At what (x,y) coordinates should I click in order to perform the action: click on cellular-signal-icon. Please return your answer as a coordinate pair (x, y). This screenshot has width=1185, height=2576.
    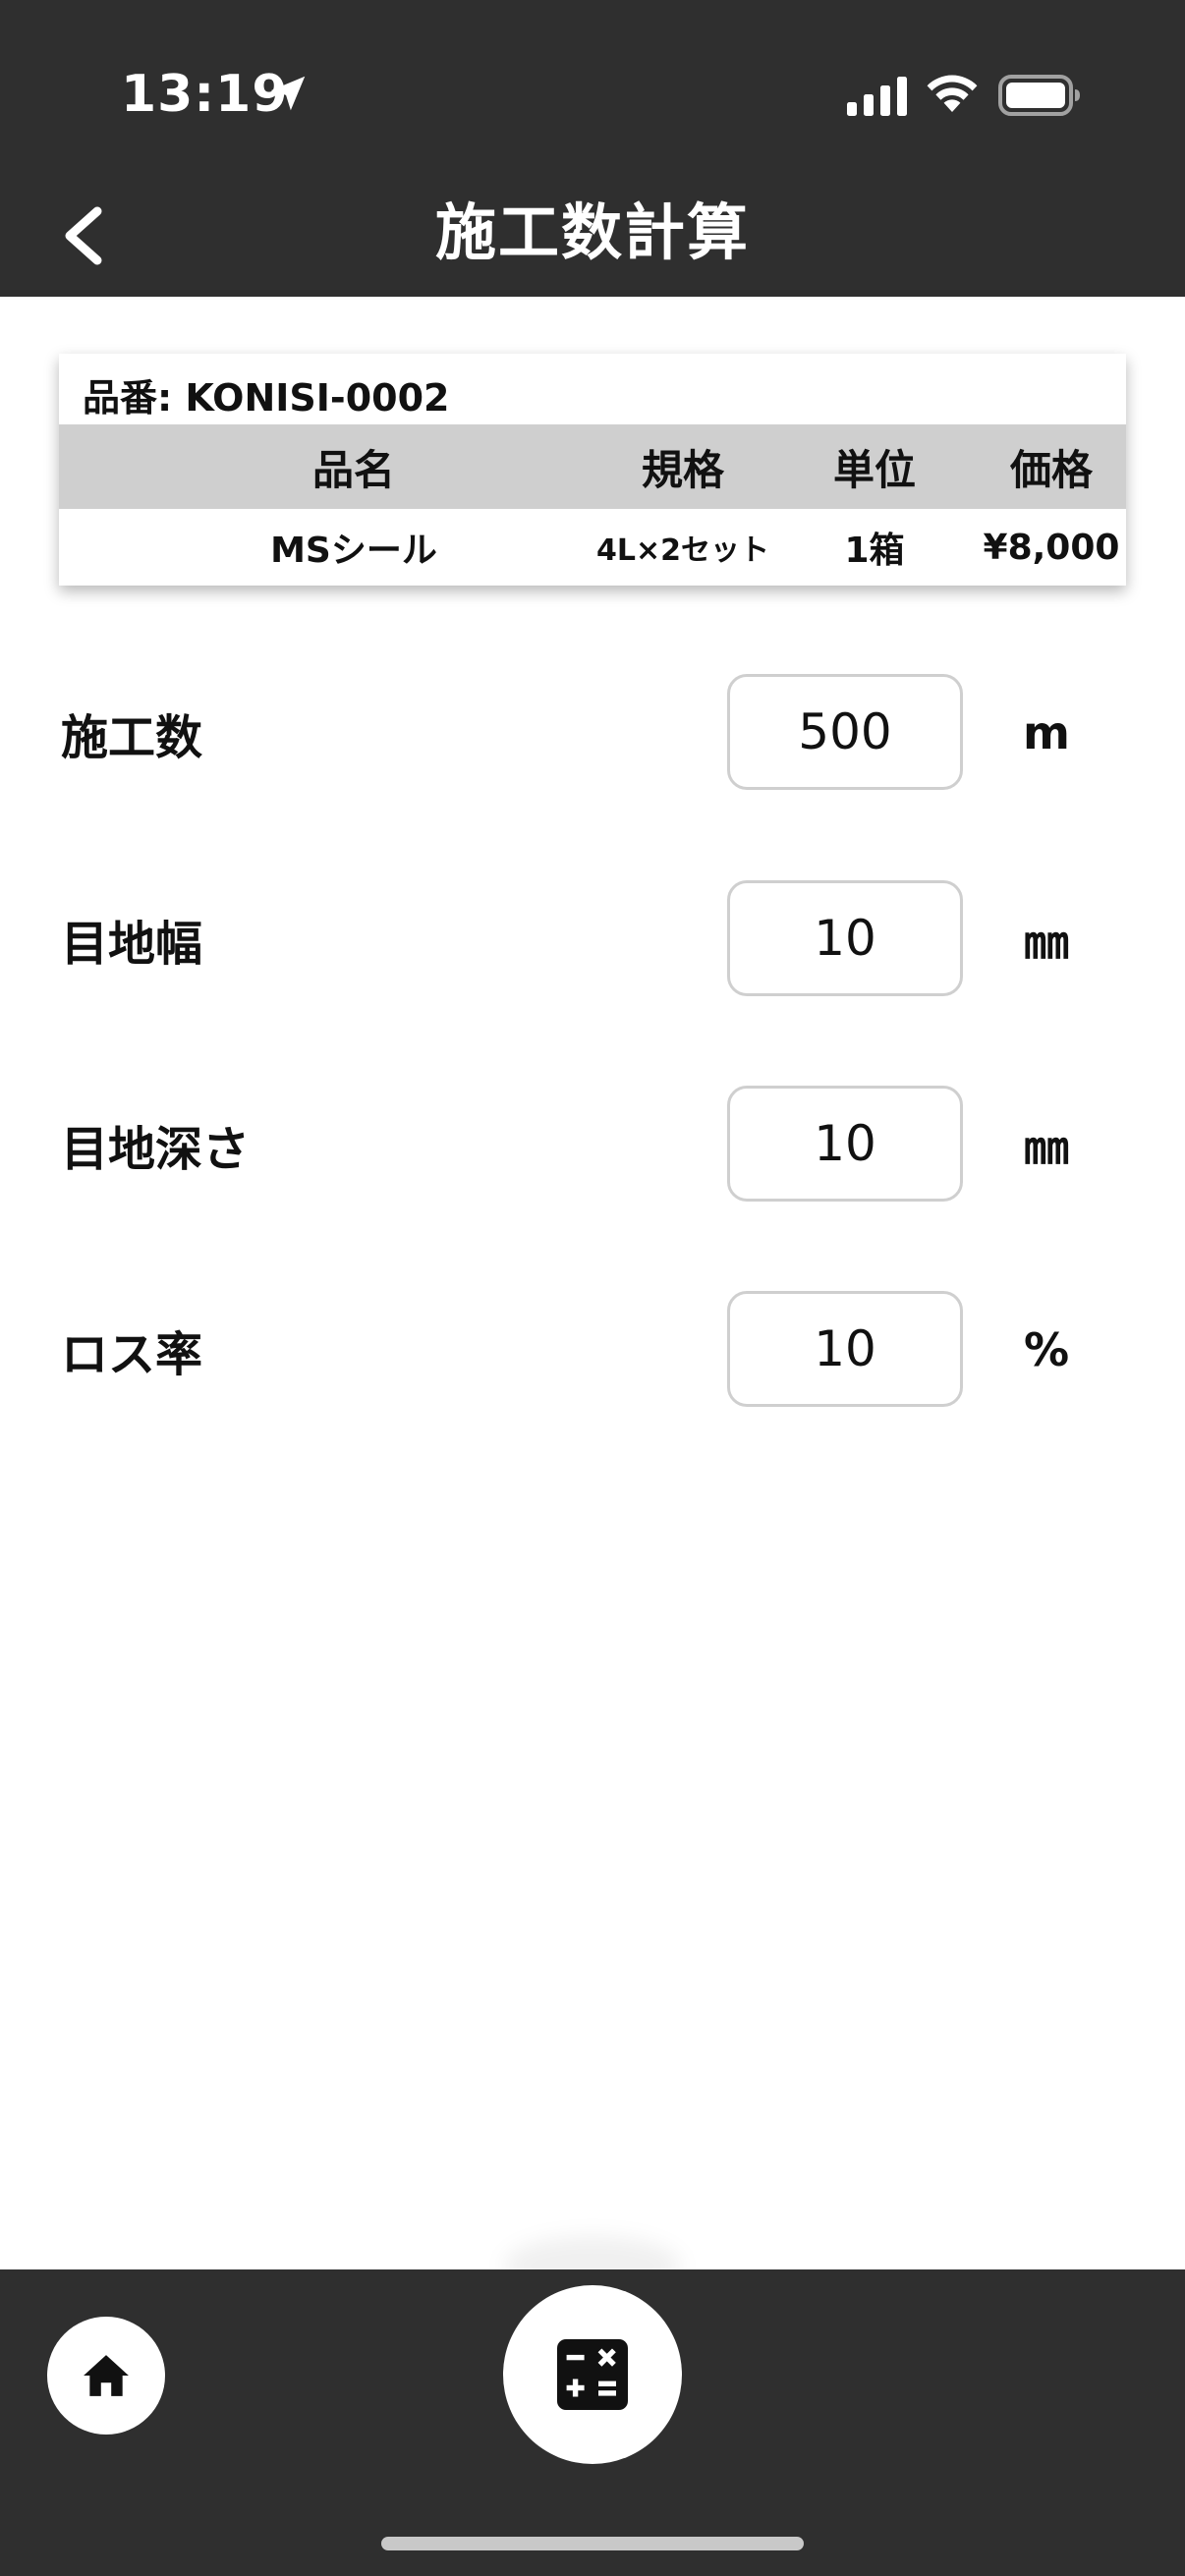
    Looking at the image, I should click on (877, 96).